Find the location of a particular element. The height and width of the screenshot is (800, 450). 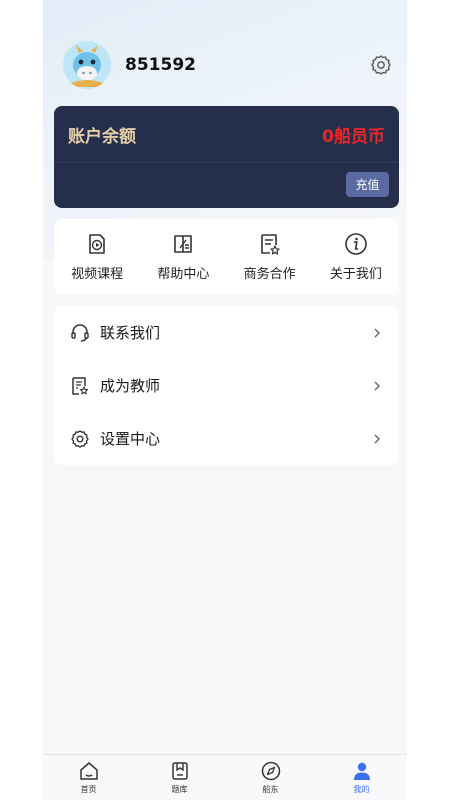

settings-button is located at coordinates (381, 65).